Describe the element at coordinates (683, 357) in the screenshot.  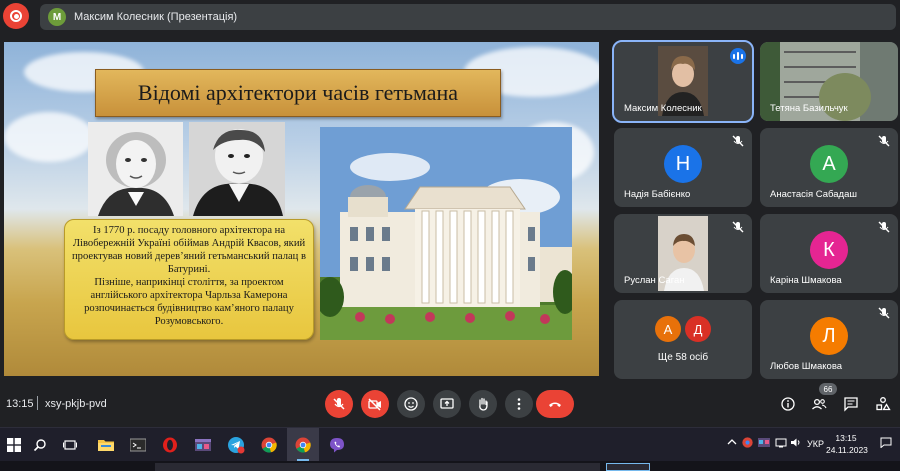
I see `more-participants-label: Ще 58 осіб` at that location.